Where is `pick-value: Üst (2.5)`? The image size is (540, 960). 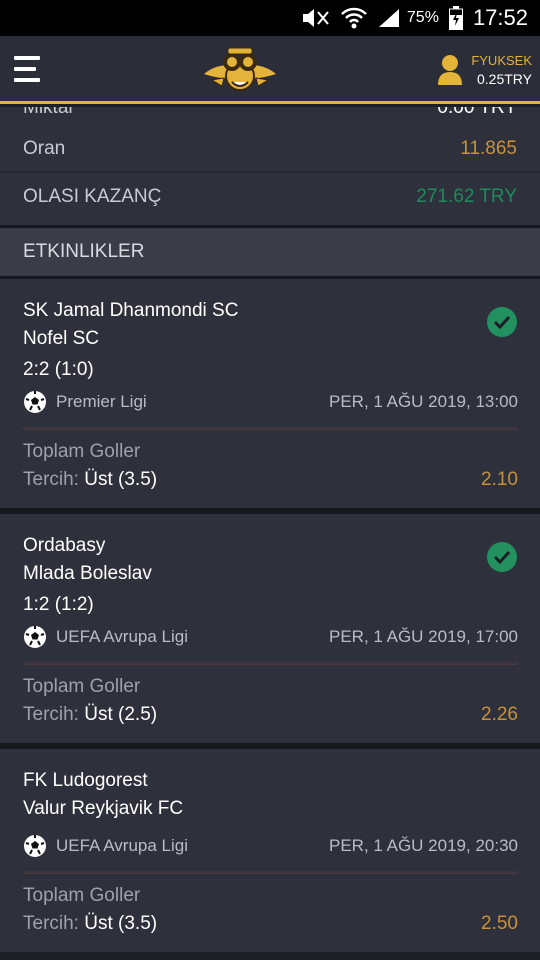 pick-value: Üst (2.5) is located at coordinates (121, 714).